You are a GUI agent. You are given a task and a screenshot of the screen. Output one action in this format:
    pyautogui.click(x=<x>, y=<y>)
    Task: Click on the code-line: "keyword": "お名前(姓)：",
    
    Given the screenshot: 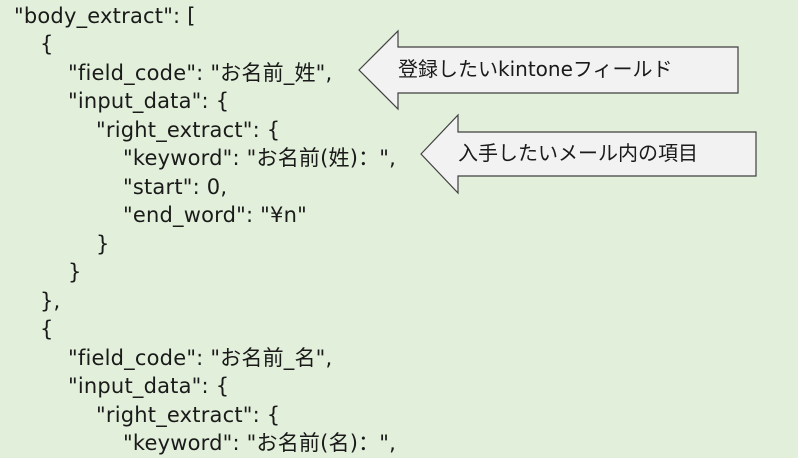 What is the action you would take?
    pyautogui.click(x=260, y=158)
    